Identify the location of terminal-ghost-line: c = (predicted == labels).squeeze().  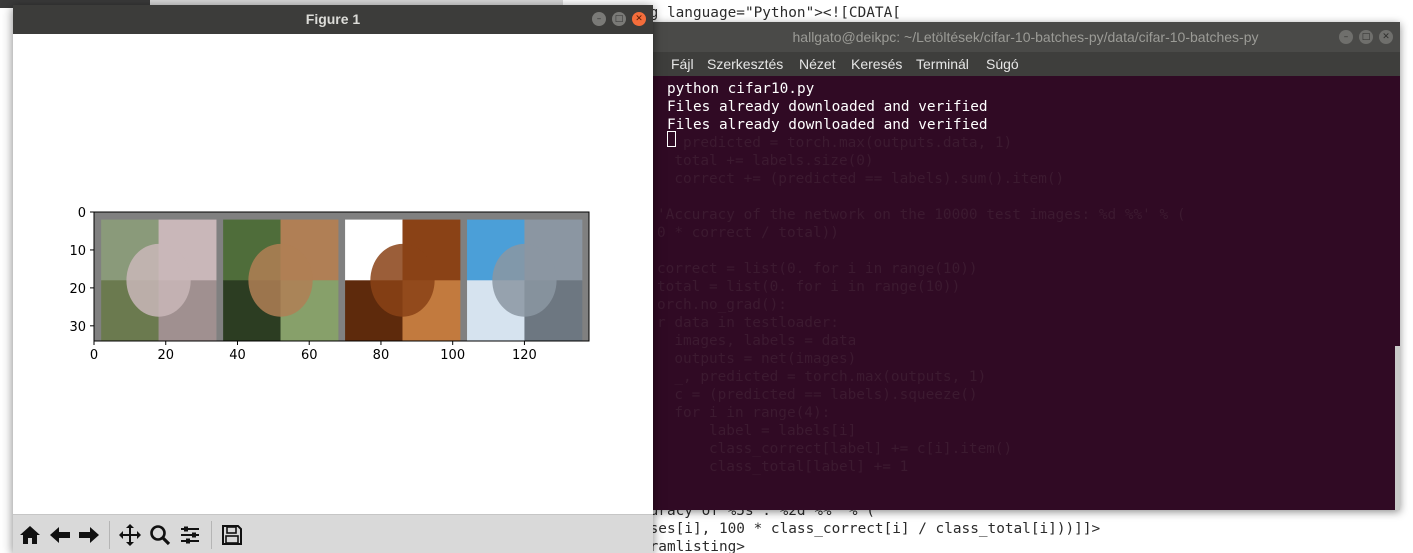
(817, 395).